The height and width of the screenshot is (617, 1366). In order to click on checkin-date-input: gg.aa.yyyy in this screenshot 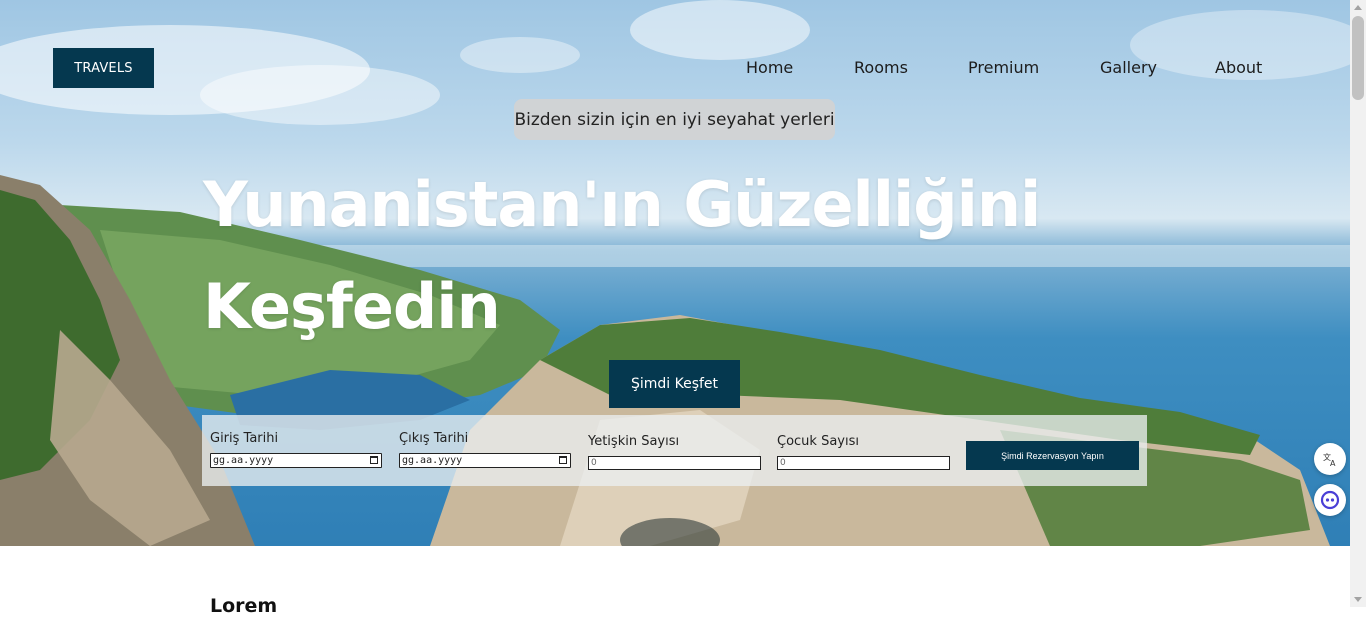, I will do `click(296, 460)`.